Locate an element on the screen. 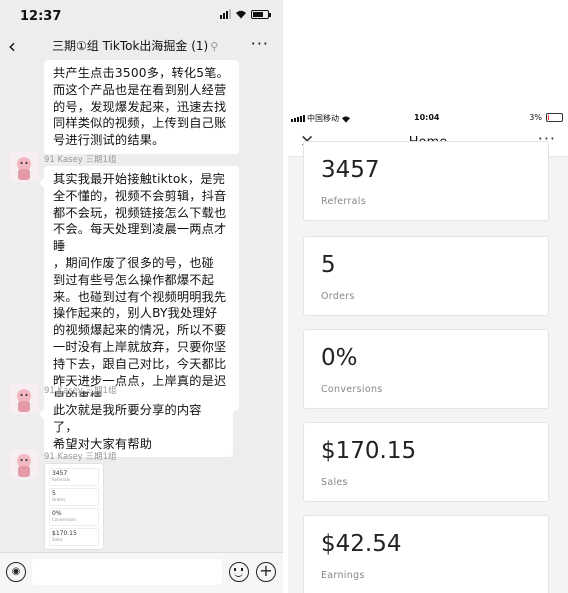 The image size is (568, 593). stat-label: Orders is located at coordinates (338, 296).